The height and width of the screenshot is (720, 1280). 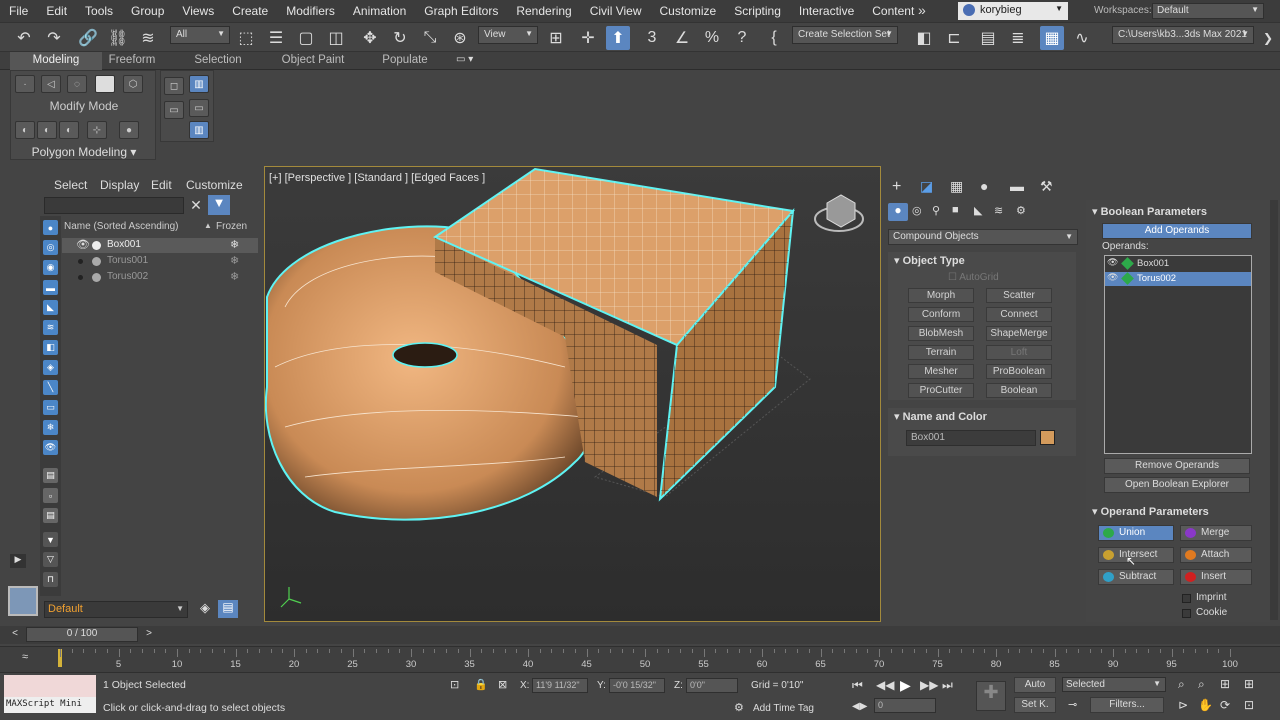 What do you see at coordinates (1112, 277) in the screenshot?
I see `eye-icon: 👁` at bounding box center [1112, 277].